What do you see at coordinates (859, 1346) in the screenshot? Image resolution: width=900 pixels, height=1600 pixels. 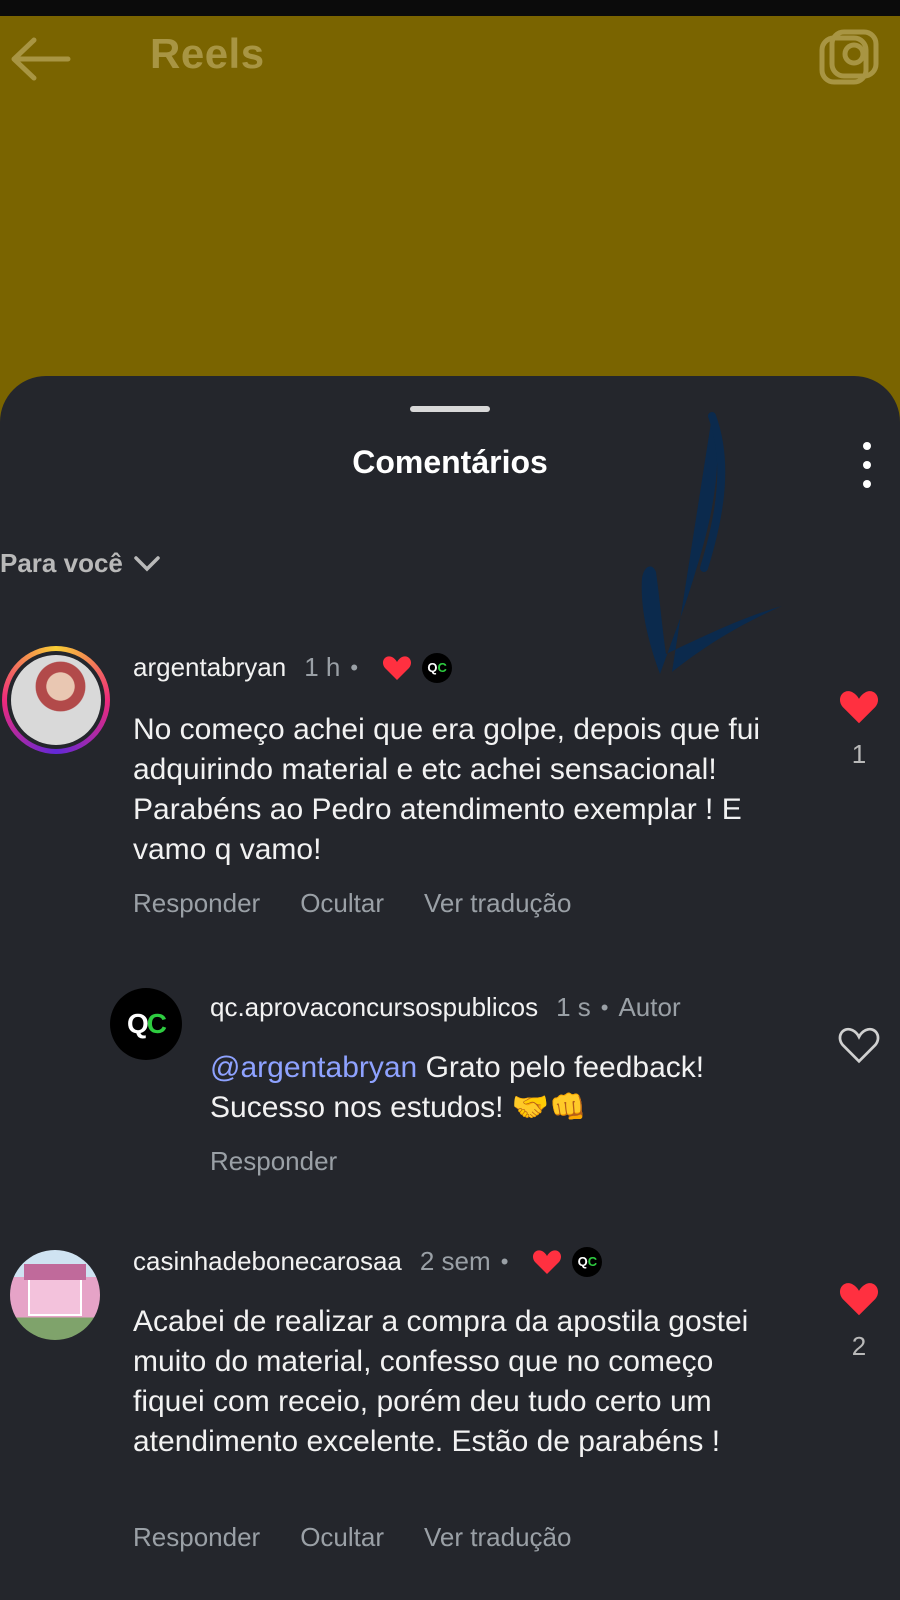 I see `like-count: 2` at bounding box center [859, 1346].